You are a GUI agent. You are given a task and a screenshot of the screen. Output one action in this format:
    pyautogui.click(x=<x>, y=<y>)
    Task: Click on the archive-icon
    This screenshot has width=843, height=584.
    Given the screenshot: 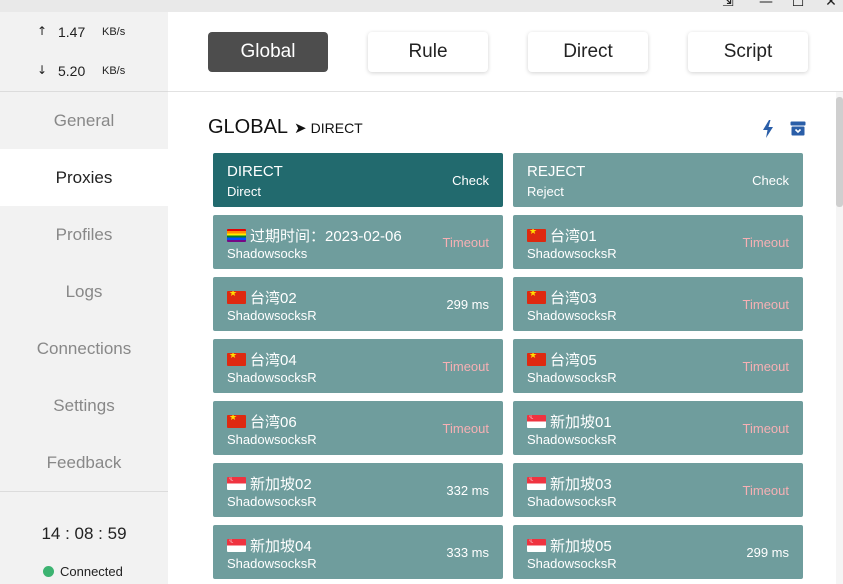 What is the action you would take?
    pyautogui.click(x=798, y=128)
    